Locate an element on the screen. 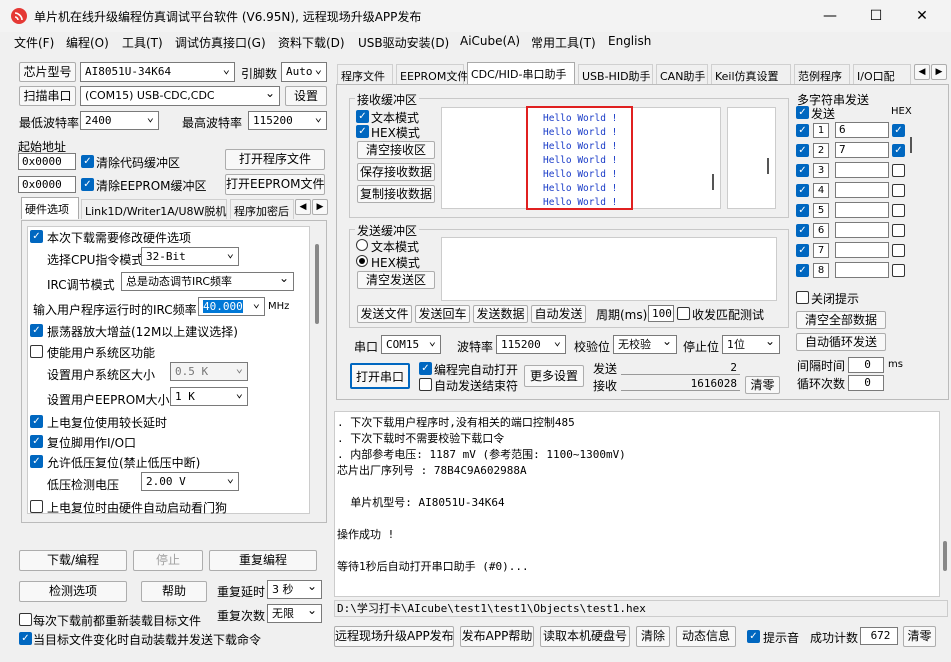 The width and height of the screenshot is (951, 662). auto-send-button: 自动发送 is located at coordinates (558, 314).